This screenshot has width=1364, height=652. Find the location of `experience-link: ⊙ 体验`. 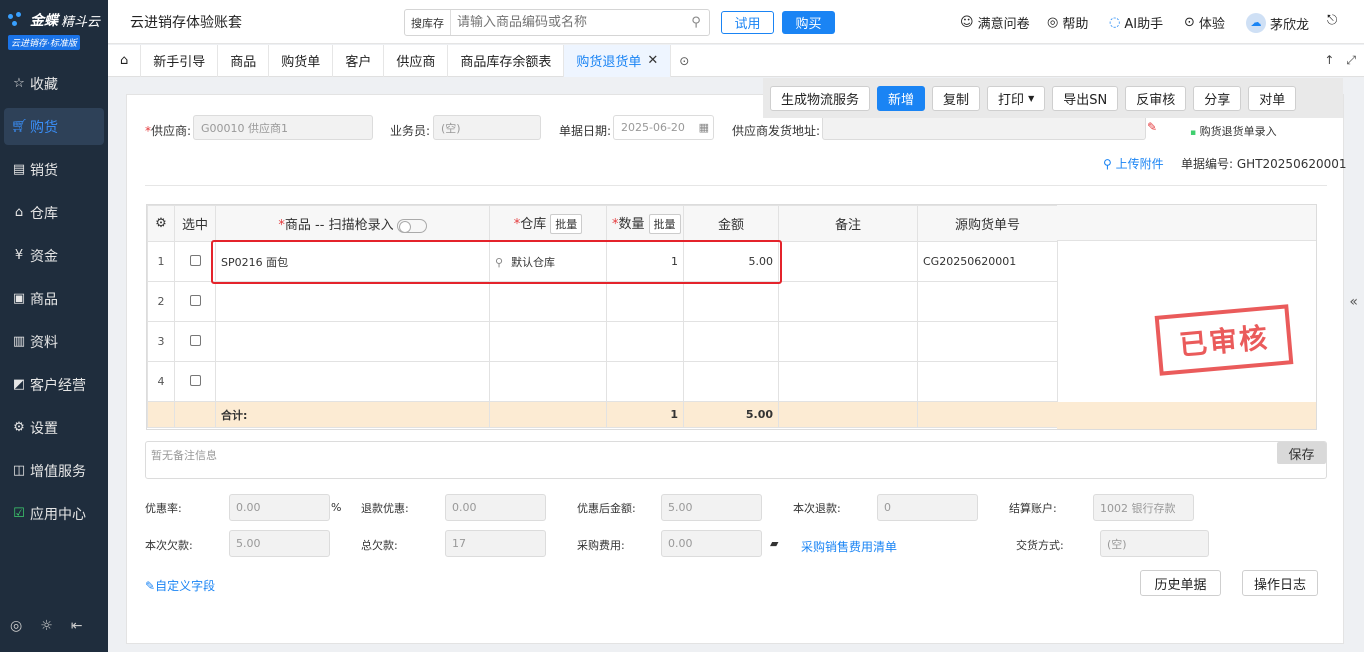

experience-link: ⊙ 体验 is located at coordinates (1204, 22).